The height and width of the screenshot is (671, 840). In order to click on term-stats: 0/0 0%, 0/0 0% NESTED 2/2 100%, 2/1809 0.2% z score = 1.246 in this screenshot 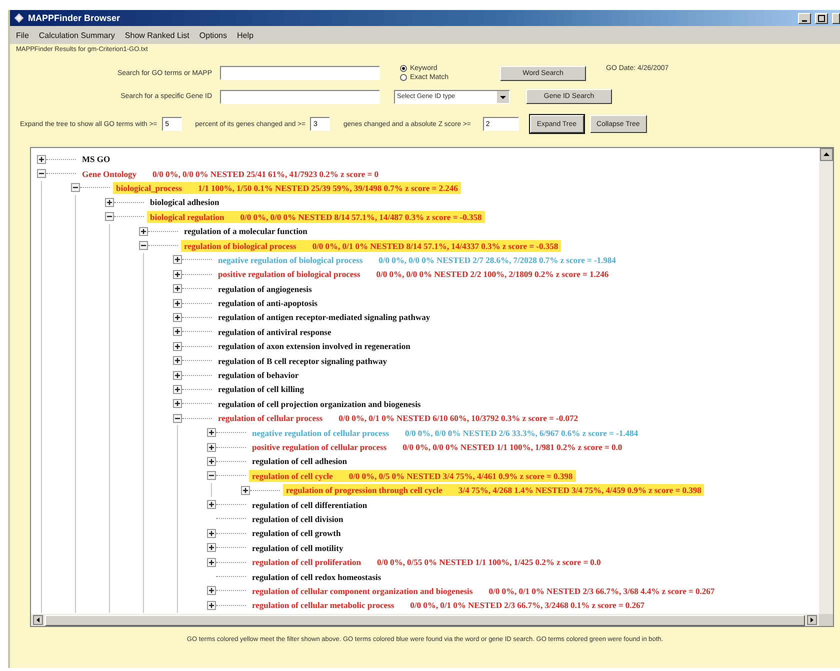, I will do `click(492, 274)`.